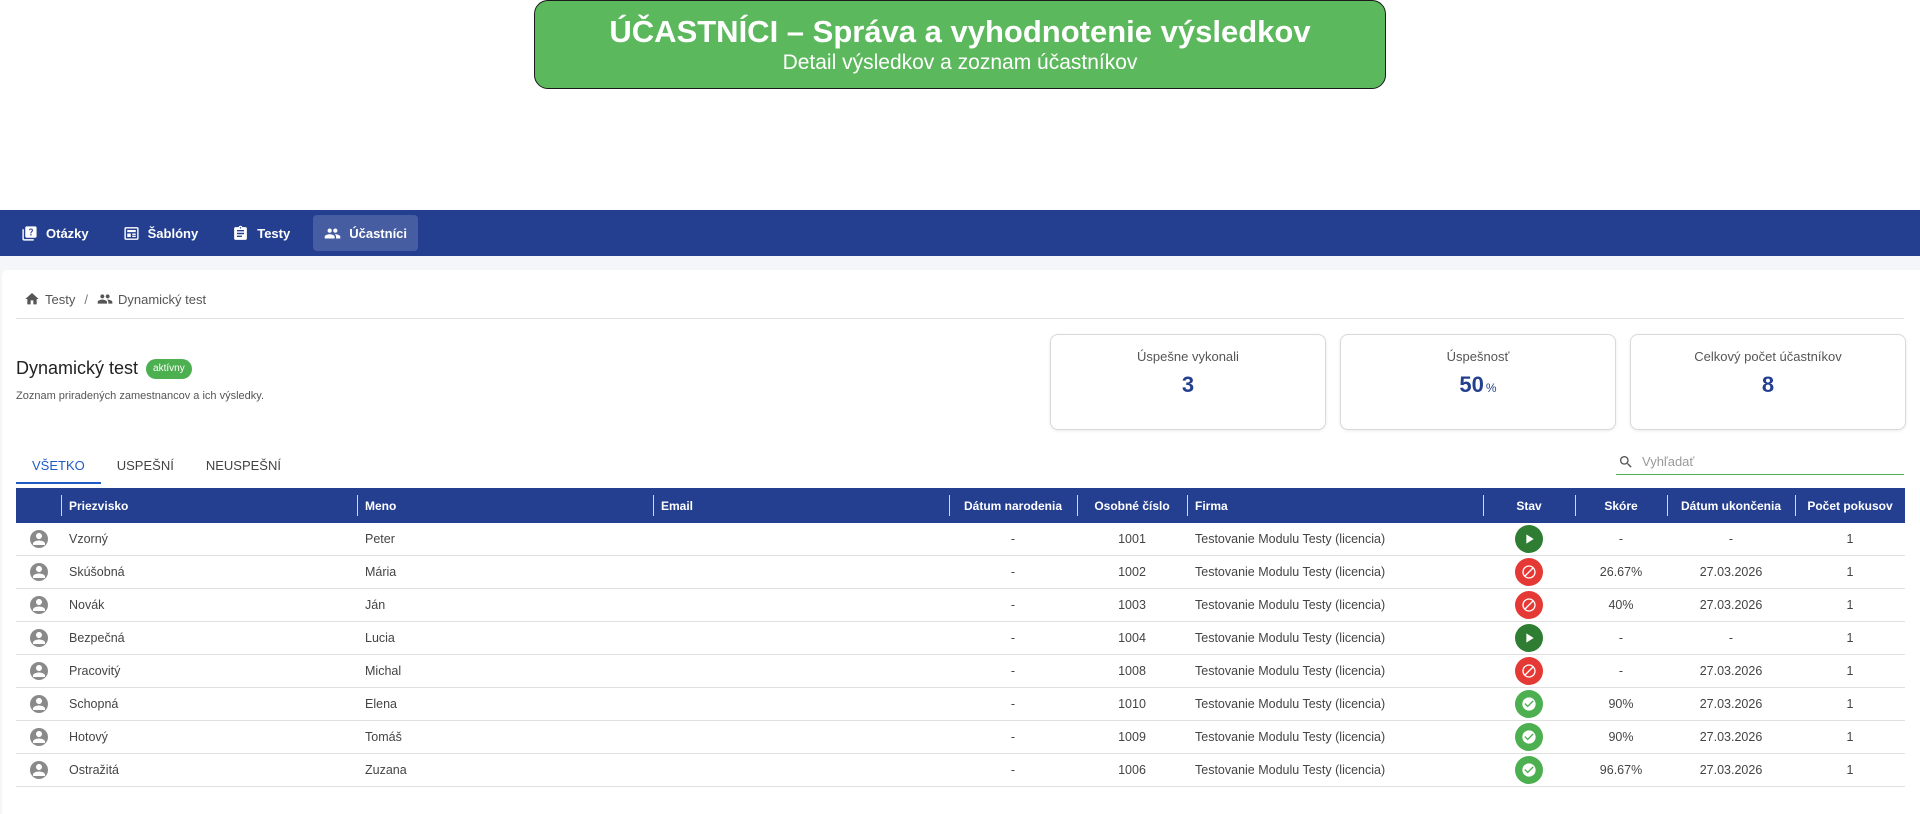 Image resolution: width=1920 pixels, height=814 pixels. I want to click on header-divider, so click(960, 318).